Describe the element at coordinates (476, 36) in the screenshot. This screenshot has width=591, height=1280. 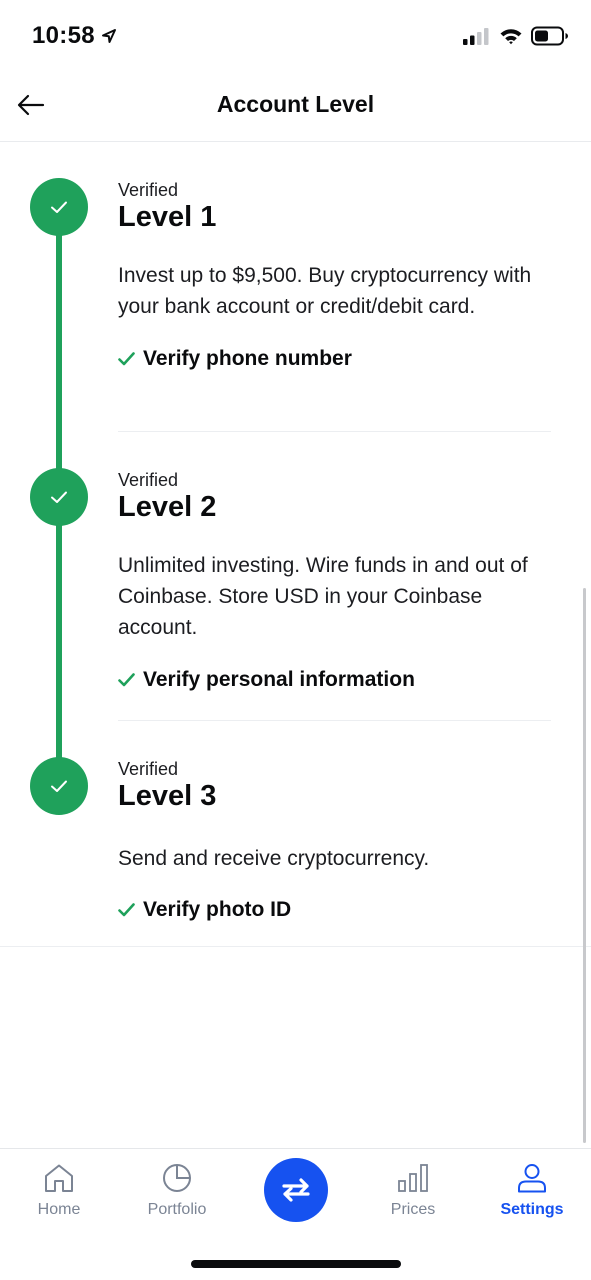
I see `cellular-signal-icon` at that location.